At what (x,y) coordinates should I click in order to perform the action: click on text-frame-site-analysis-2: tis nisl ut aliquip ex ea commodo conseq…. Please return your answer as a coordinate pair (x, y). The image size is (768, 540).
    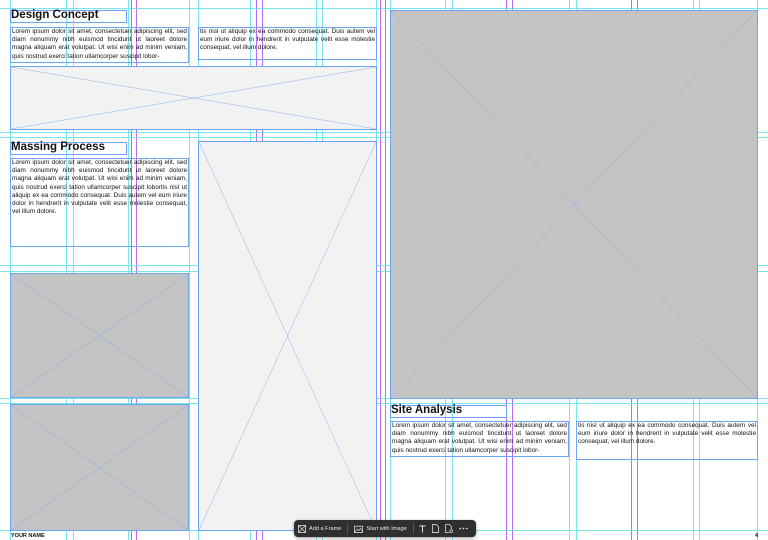
    Looking at the image, I should click on (667, 440).